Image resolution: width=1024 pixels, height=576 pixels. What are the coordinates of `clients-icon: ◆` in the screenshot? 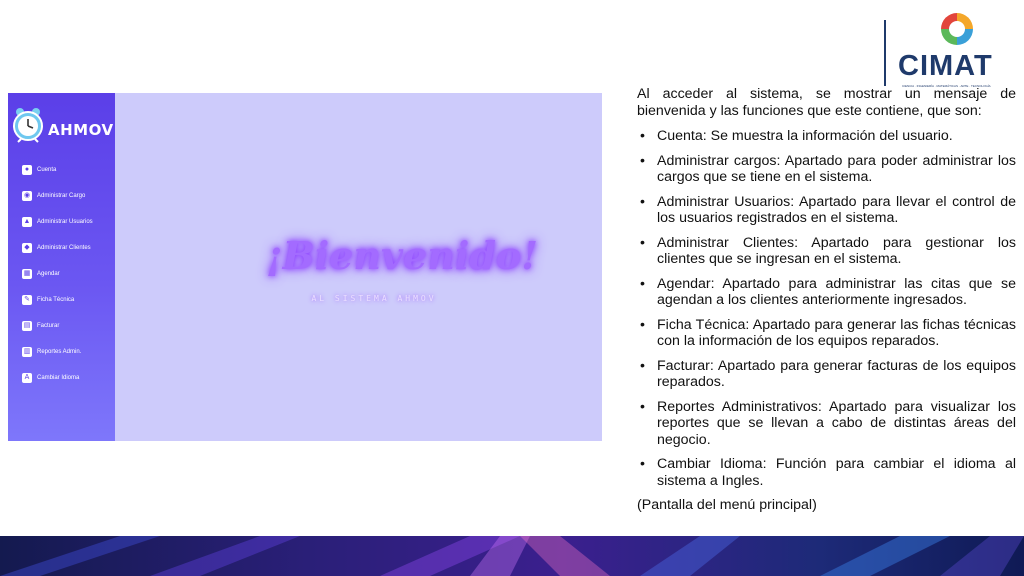 It's located at (27, 248).